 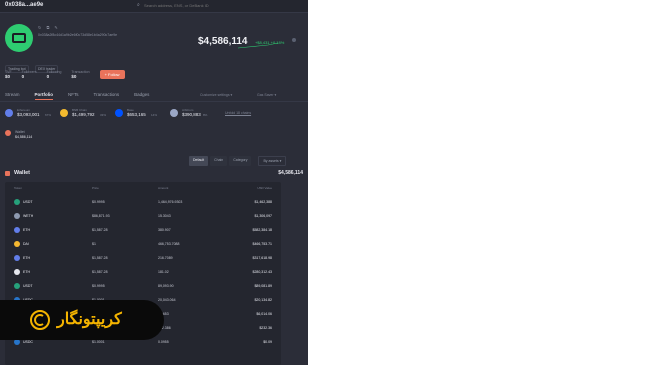 What do you see at coordinates (101, 216) in the screenshot?
I see `token-price: $86,871.93` at bounding box center [101, 216].